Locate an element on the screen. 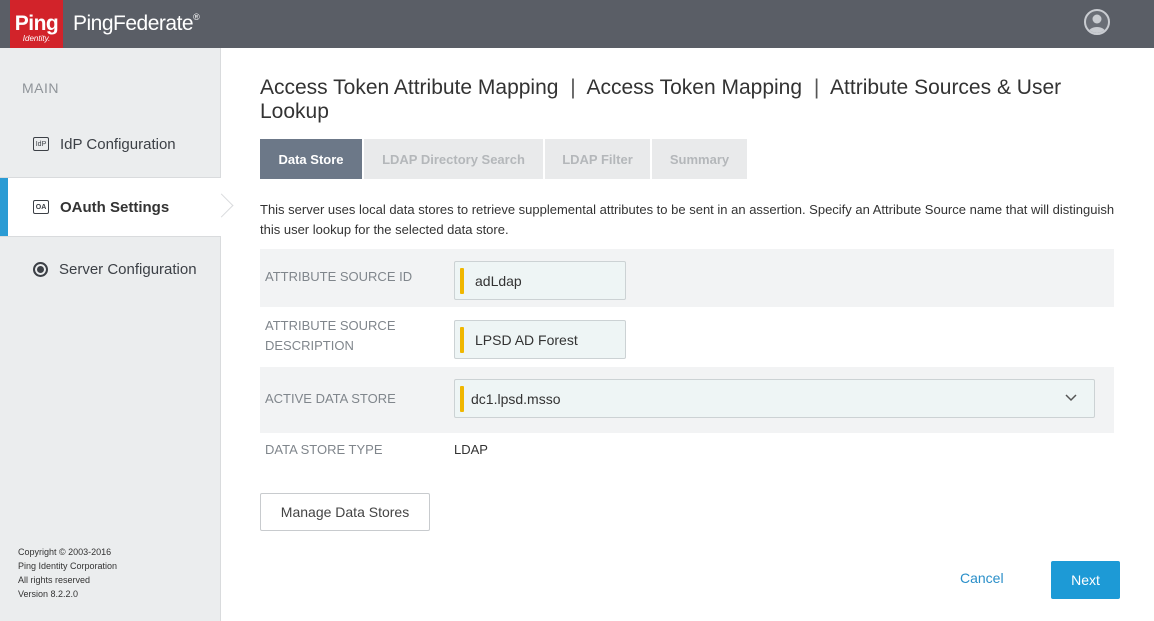 This screenshot has height=621, width=1154. sidebar-item-server-configuration: Server Configuration is located at coordinates (110, 269).